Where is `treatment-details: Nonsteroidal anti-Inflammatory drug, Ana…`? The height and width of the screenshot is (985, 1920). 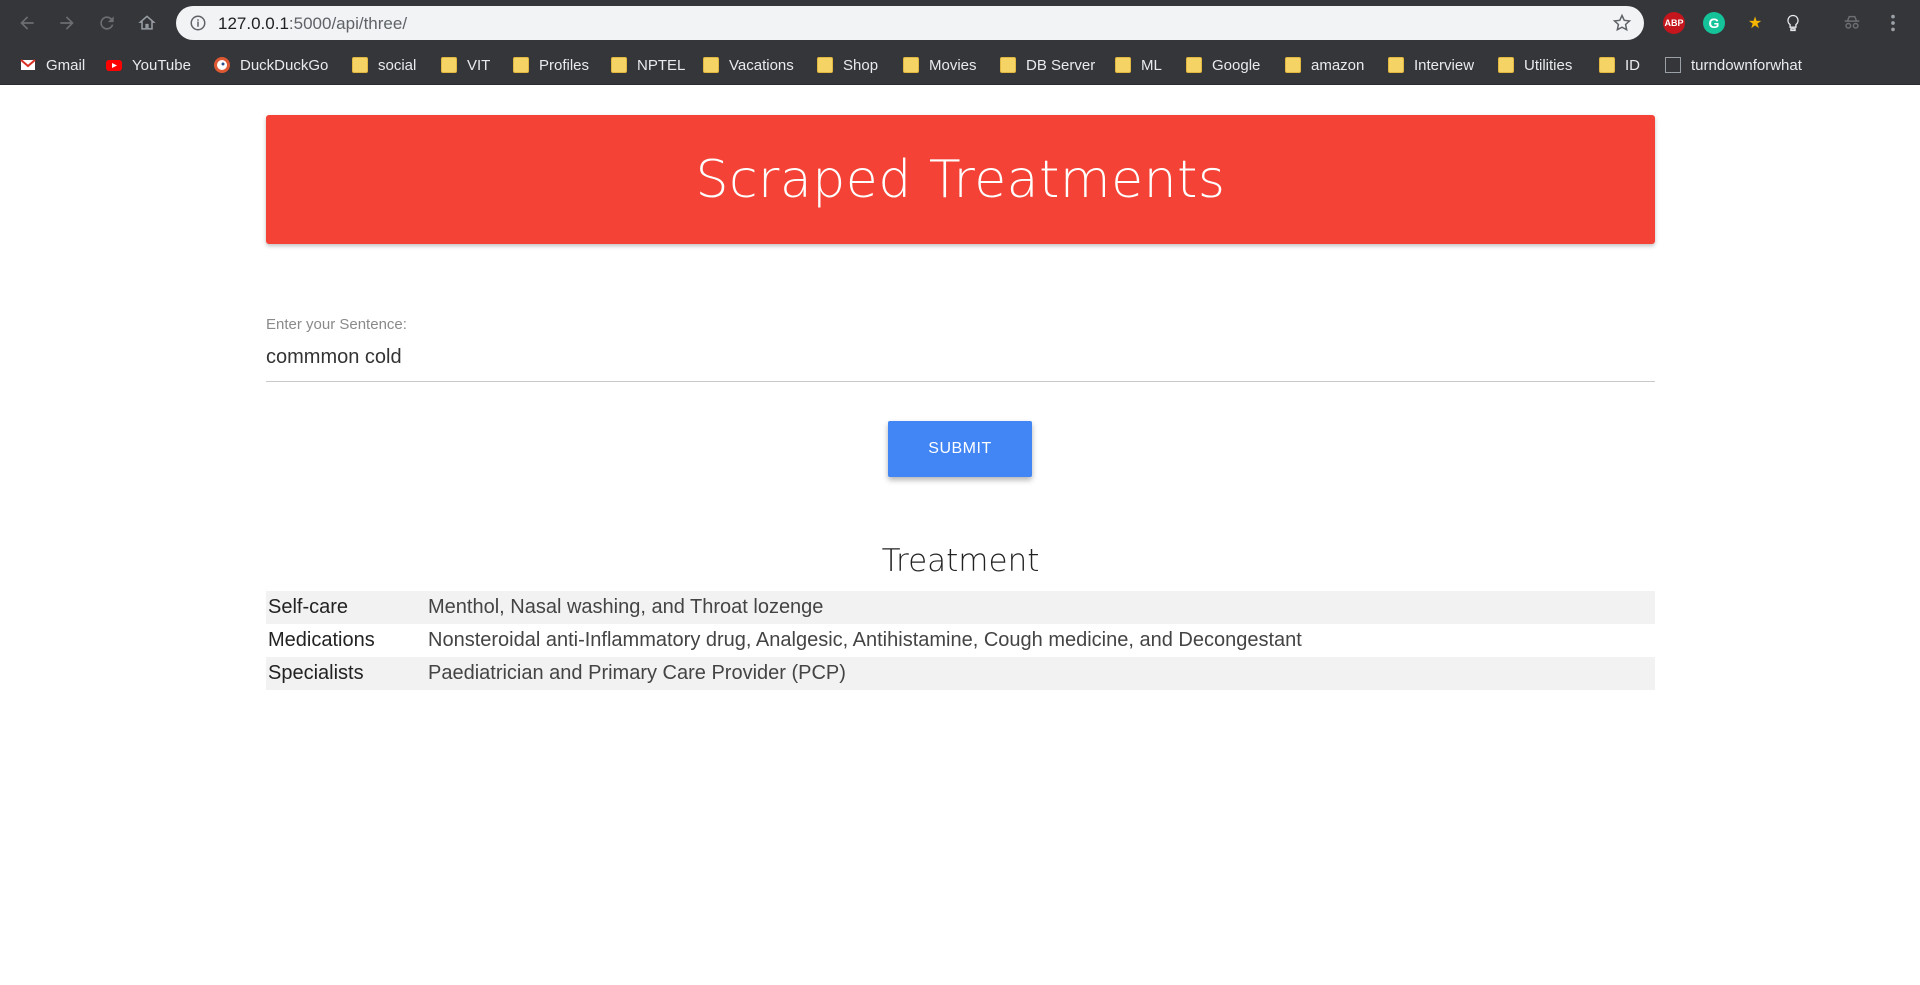 treatment-details: Nonsteroidal anti-Inflammatory drug, Ana… is located at coordinates (865, 640).